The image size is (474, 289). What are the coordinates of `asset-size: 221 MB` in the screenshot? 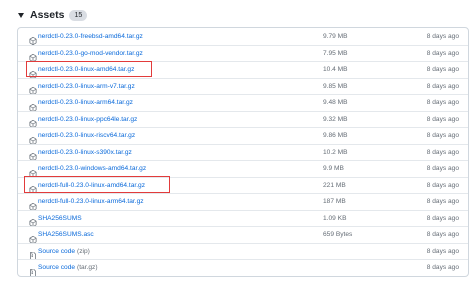 It's located at (334, 185).